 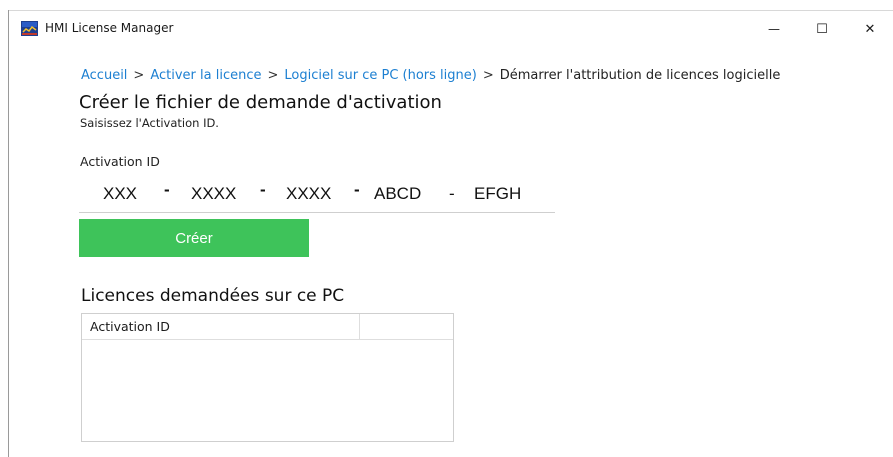 What do you see at coordinates (380, 75) in the screenshot?
I see `breadcrumb-offline-software-link: Logiciel sur ce PC (hors ligne)` at bounding box center [380, 75].